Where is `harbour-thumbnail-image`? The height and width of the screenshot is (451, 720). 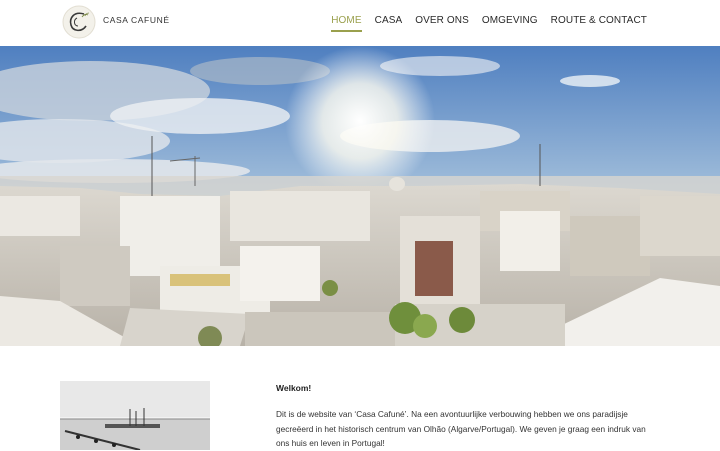
harbour-thumbnail-image is located at coordinates (135, 415).